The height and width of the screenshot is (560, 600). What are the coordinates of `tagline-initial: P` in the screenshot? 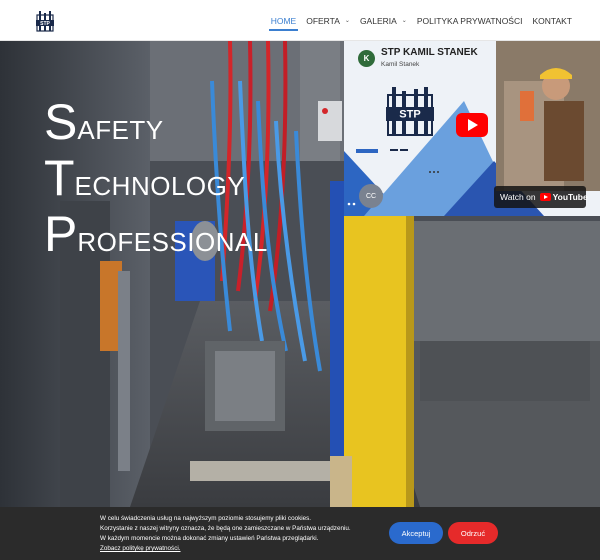 It's located at (61, 234).